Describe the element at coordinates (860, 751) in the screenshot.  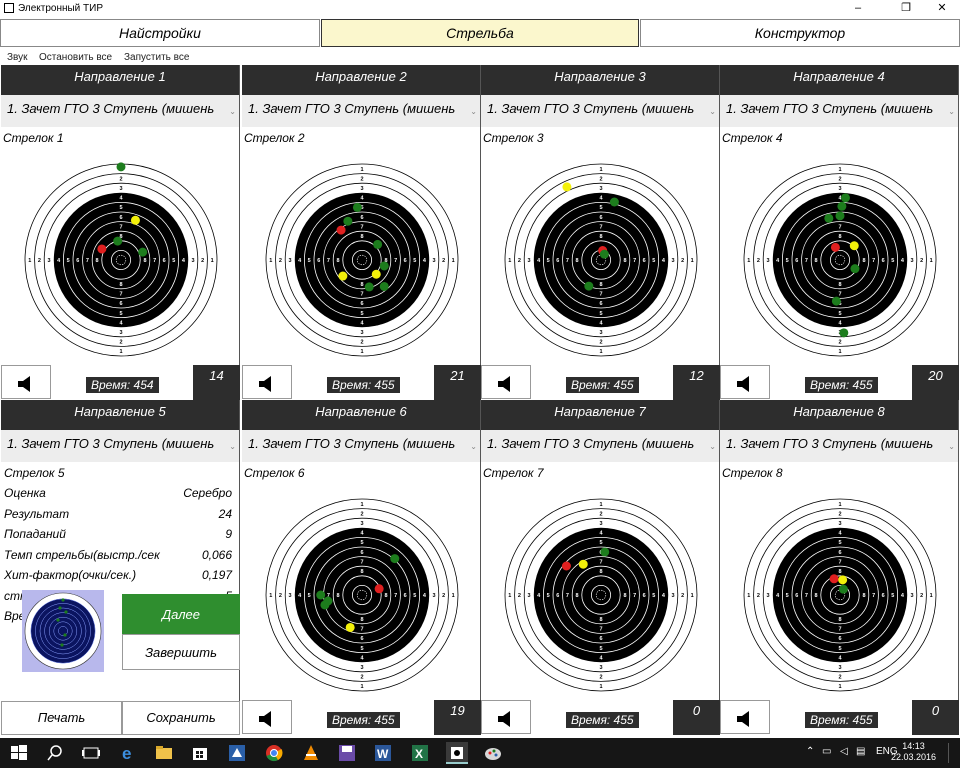
I see `notifications-icon: ▤` at that location.